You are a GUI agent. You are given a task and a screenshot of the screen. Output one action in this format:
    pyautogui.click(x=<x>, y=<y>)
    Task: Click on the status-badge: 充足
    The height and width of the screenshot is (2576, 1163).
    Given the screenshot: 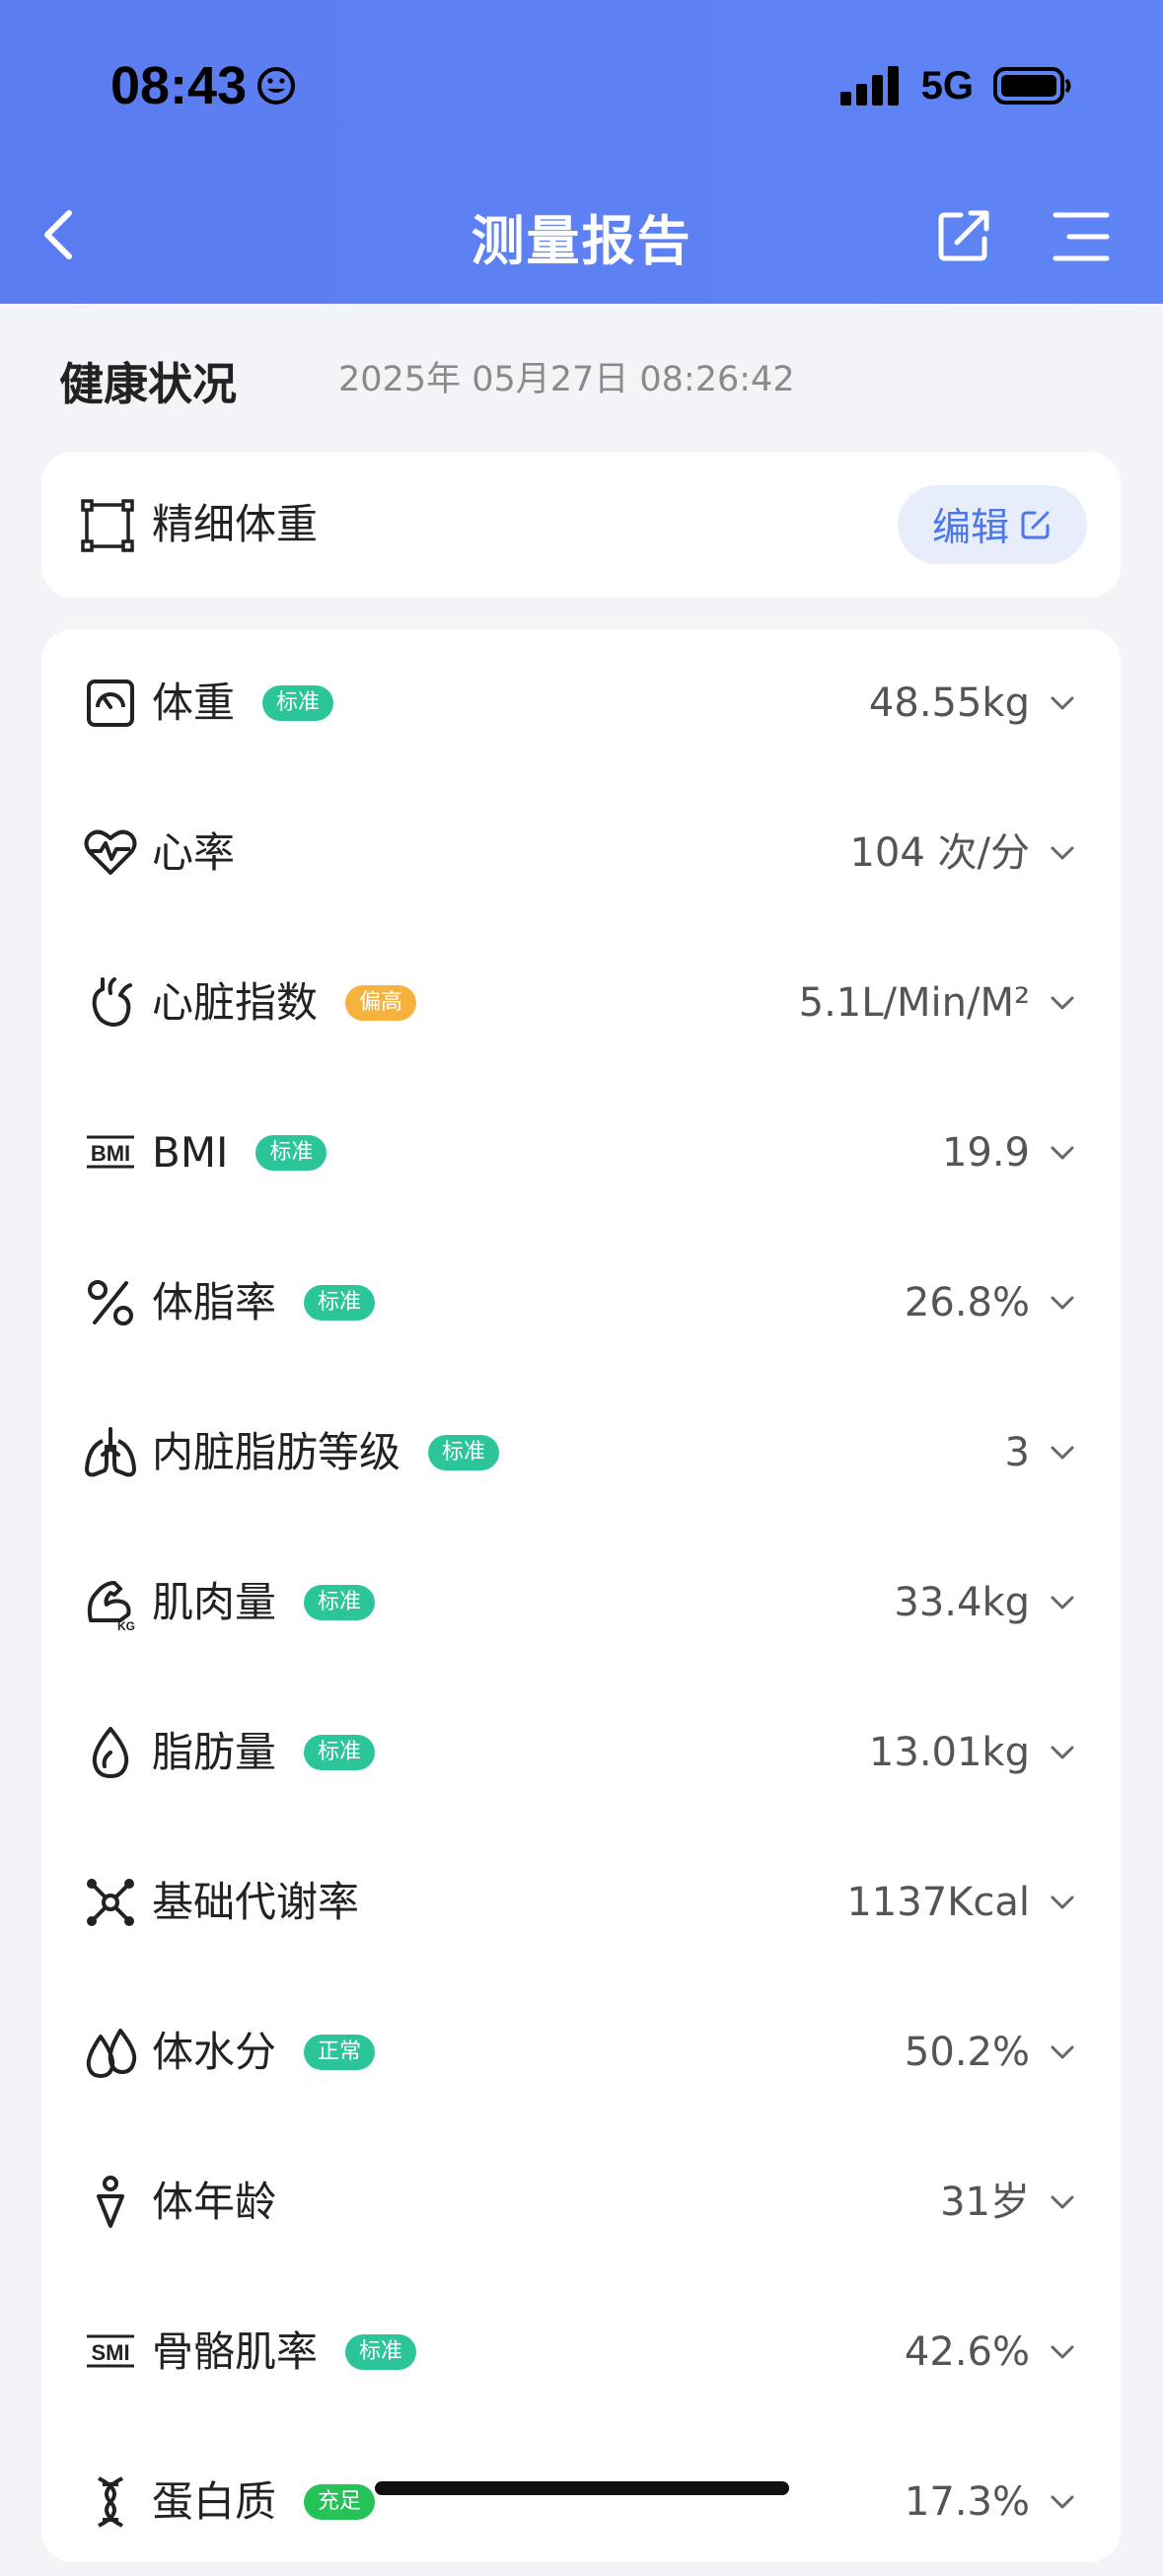 What is the action you would take?
    pyautogui.click(x=340, y=2502)
    